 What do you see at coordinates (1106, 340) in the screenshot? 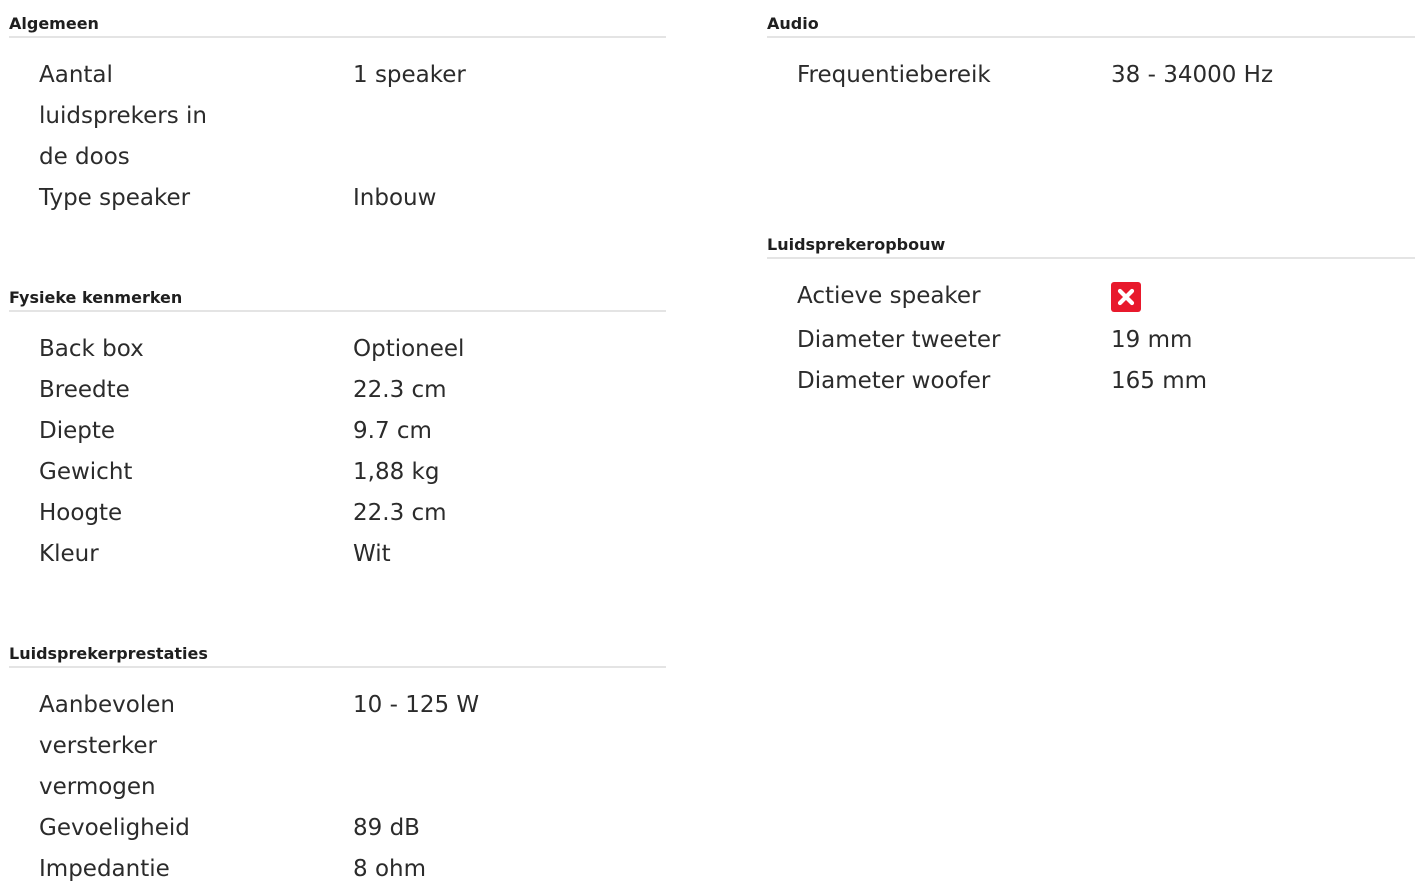
I see `spec-row: Diameter tweeter 19 mm` at bounding box center [1106, 340].